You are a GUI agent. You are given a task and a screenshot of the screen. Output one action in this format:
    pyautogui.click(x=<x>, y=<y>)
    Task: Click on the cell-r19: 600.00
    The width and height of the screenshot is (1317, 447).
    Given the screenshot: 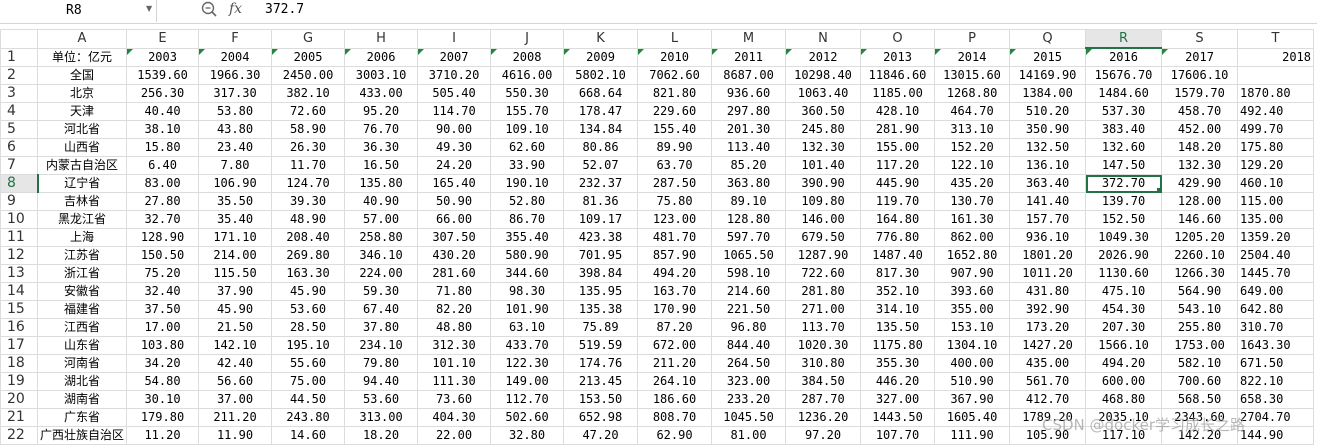 What is the action you would take?
    pyautogui.click(x=1124, y=381)
    